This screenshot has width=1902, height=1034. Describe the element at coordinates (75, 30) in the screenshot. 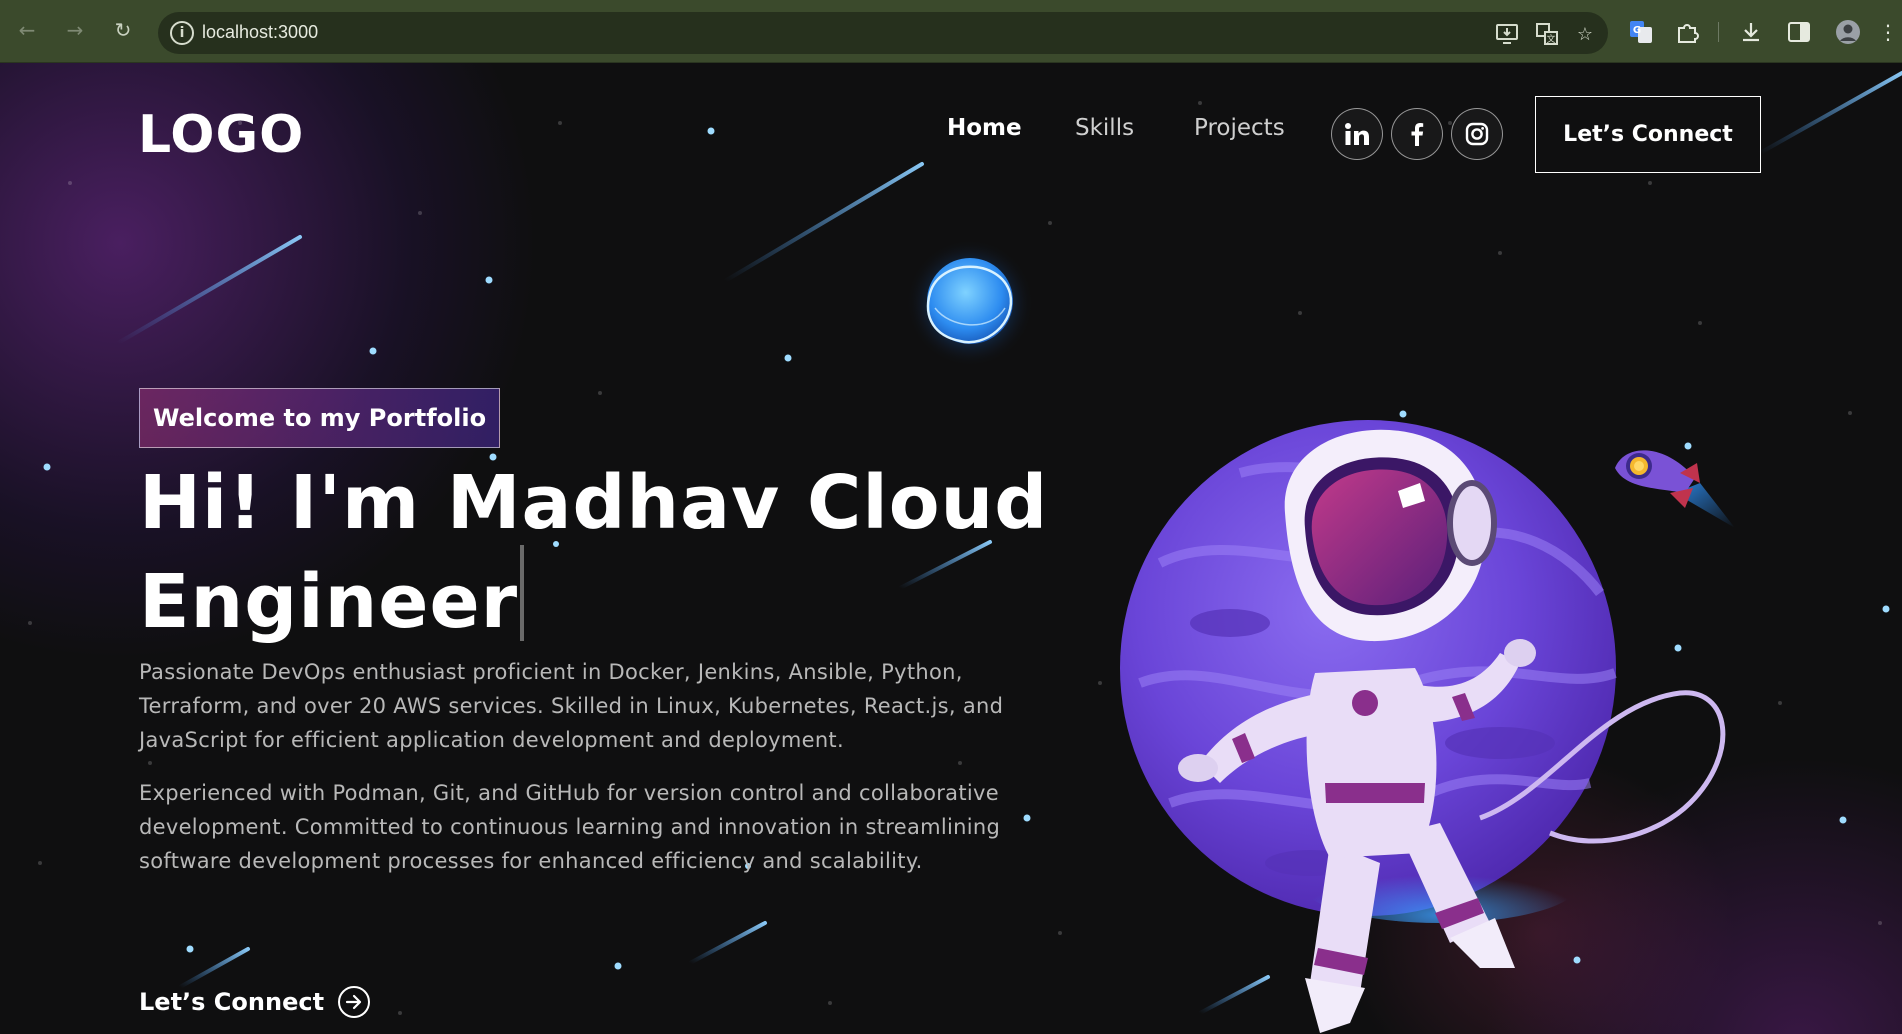

I see `forward-icon: →` at that location.